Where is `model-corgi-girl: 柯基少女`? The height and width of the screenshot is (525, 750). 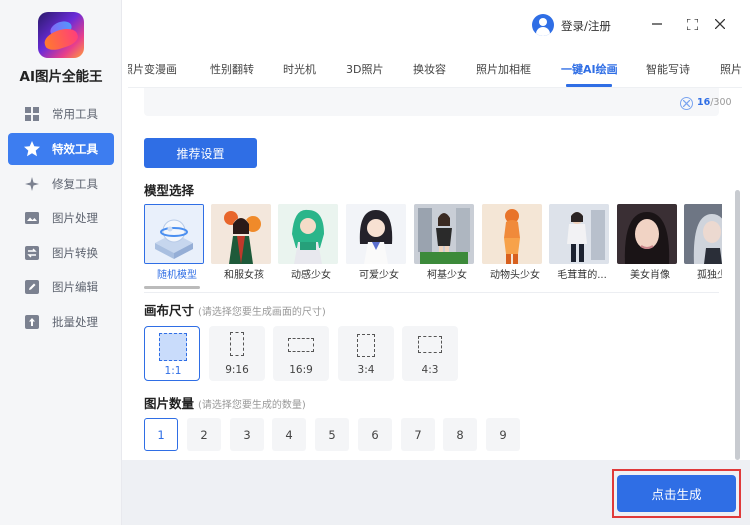 model-corgi-girl: 柯基少女 is located at coordinates (445, 243).